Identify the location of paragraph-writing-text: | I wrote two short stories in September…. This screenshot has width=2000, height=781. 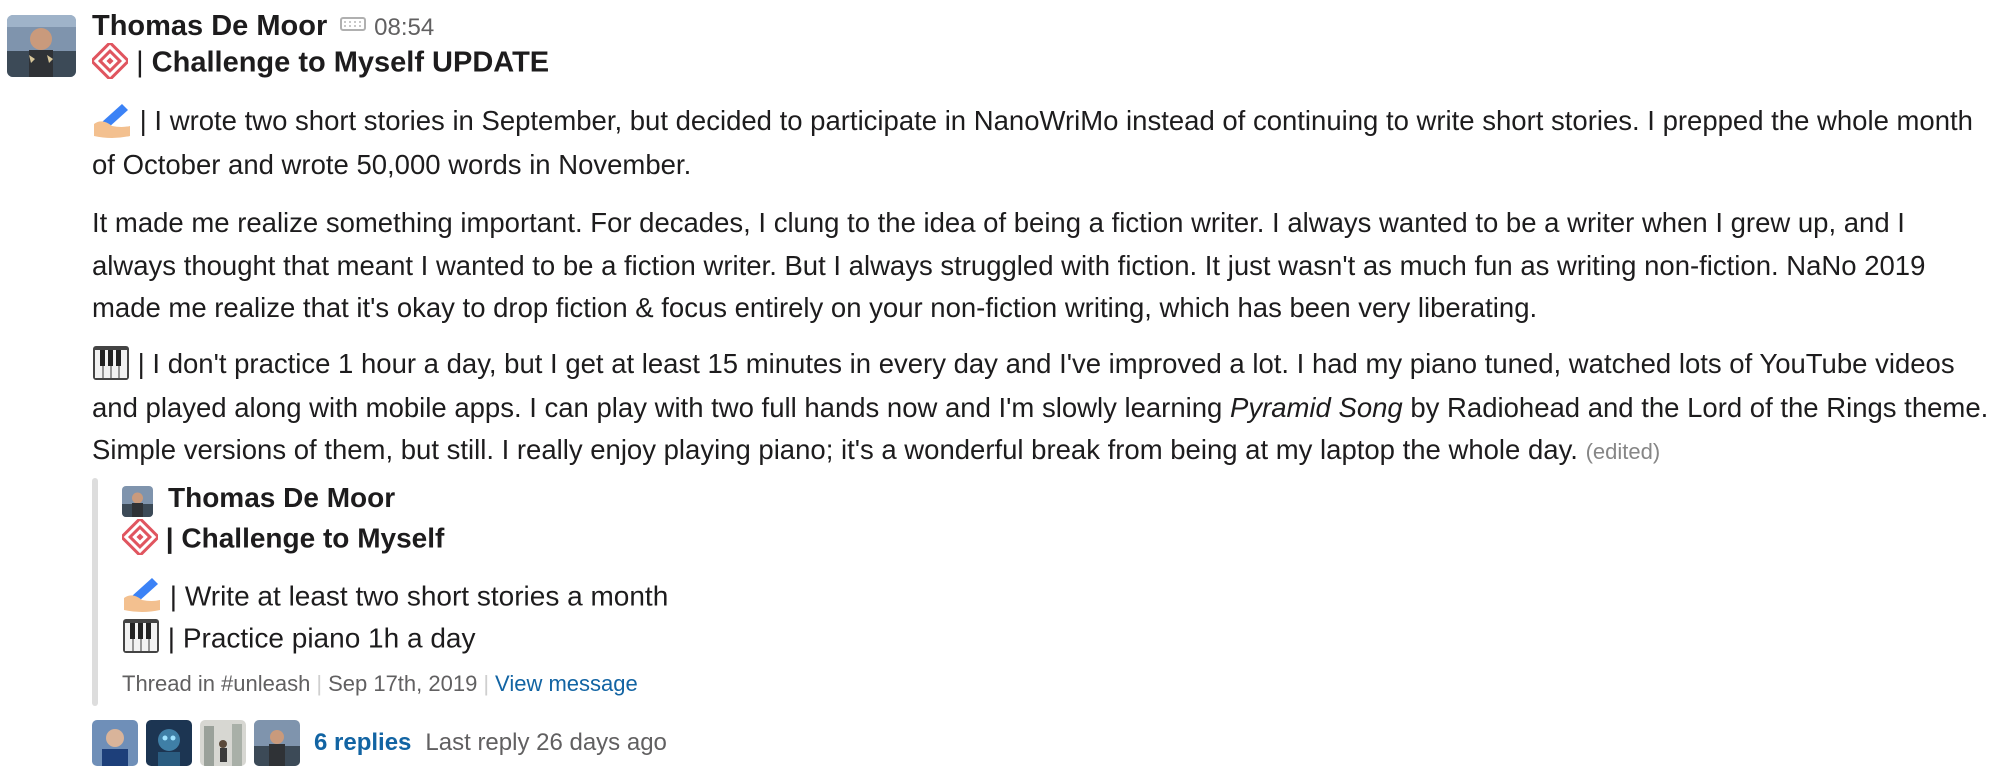
(1032, 142).